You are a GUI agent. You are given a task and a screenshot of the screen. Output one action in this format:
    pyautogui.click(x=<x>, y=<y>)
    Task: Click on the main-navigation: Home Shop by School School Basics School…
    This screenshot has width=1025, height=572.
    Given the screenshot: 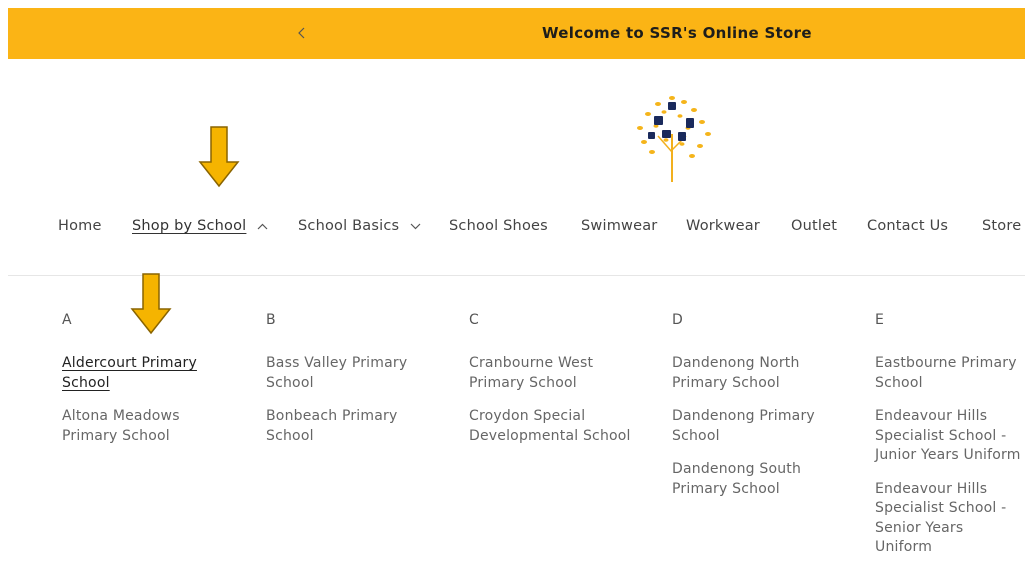 What is the action you would take?
    pyautogui.click(x=512, y=228)
    